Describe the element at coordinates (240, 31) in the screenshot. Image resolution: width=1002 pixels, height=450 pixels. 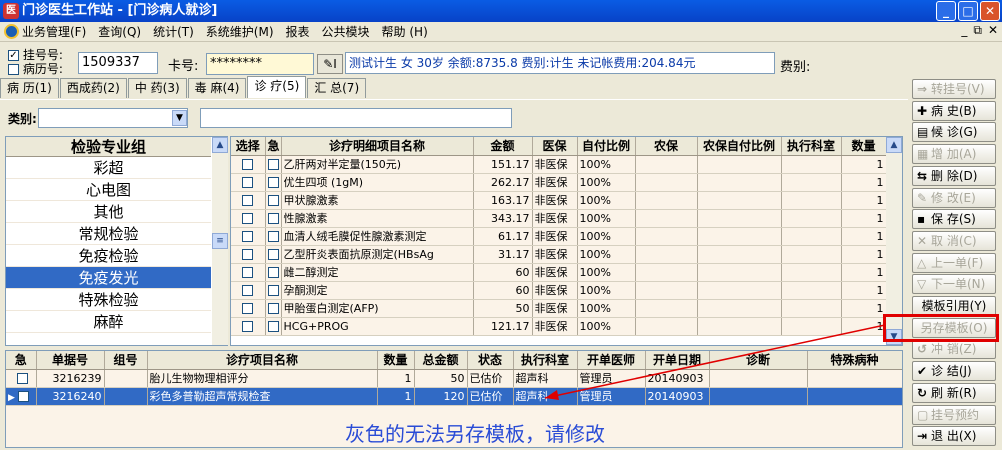
I see `menu-maintenance: 系统维护(M)` at that location.